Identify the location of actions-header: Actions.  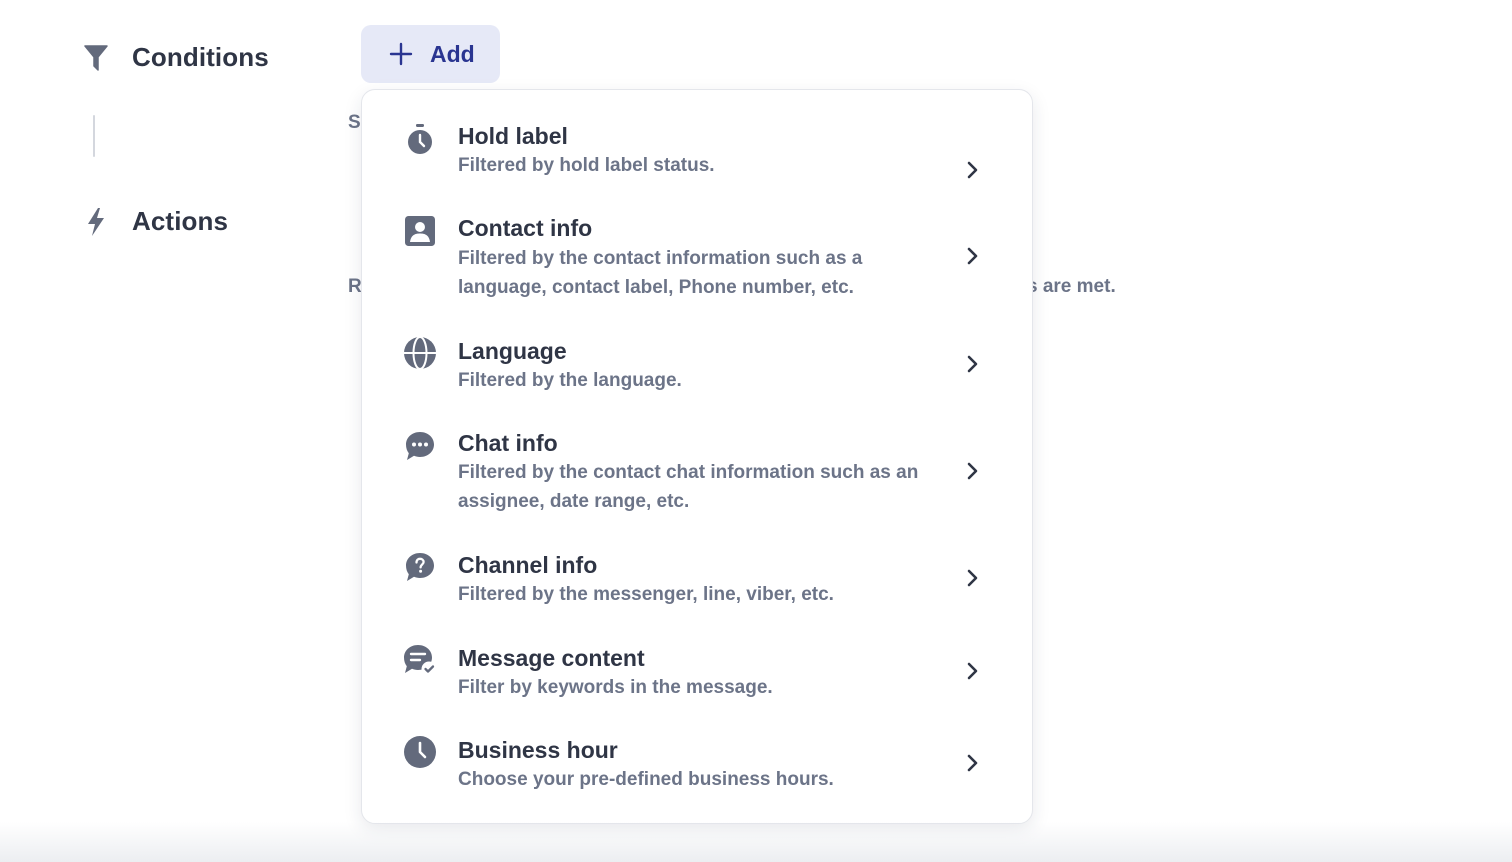
(155, 221).